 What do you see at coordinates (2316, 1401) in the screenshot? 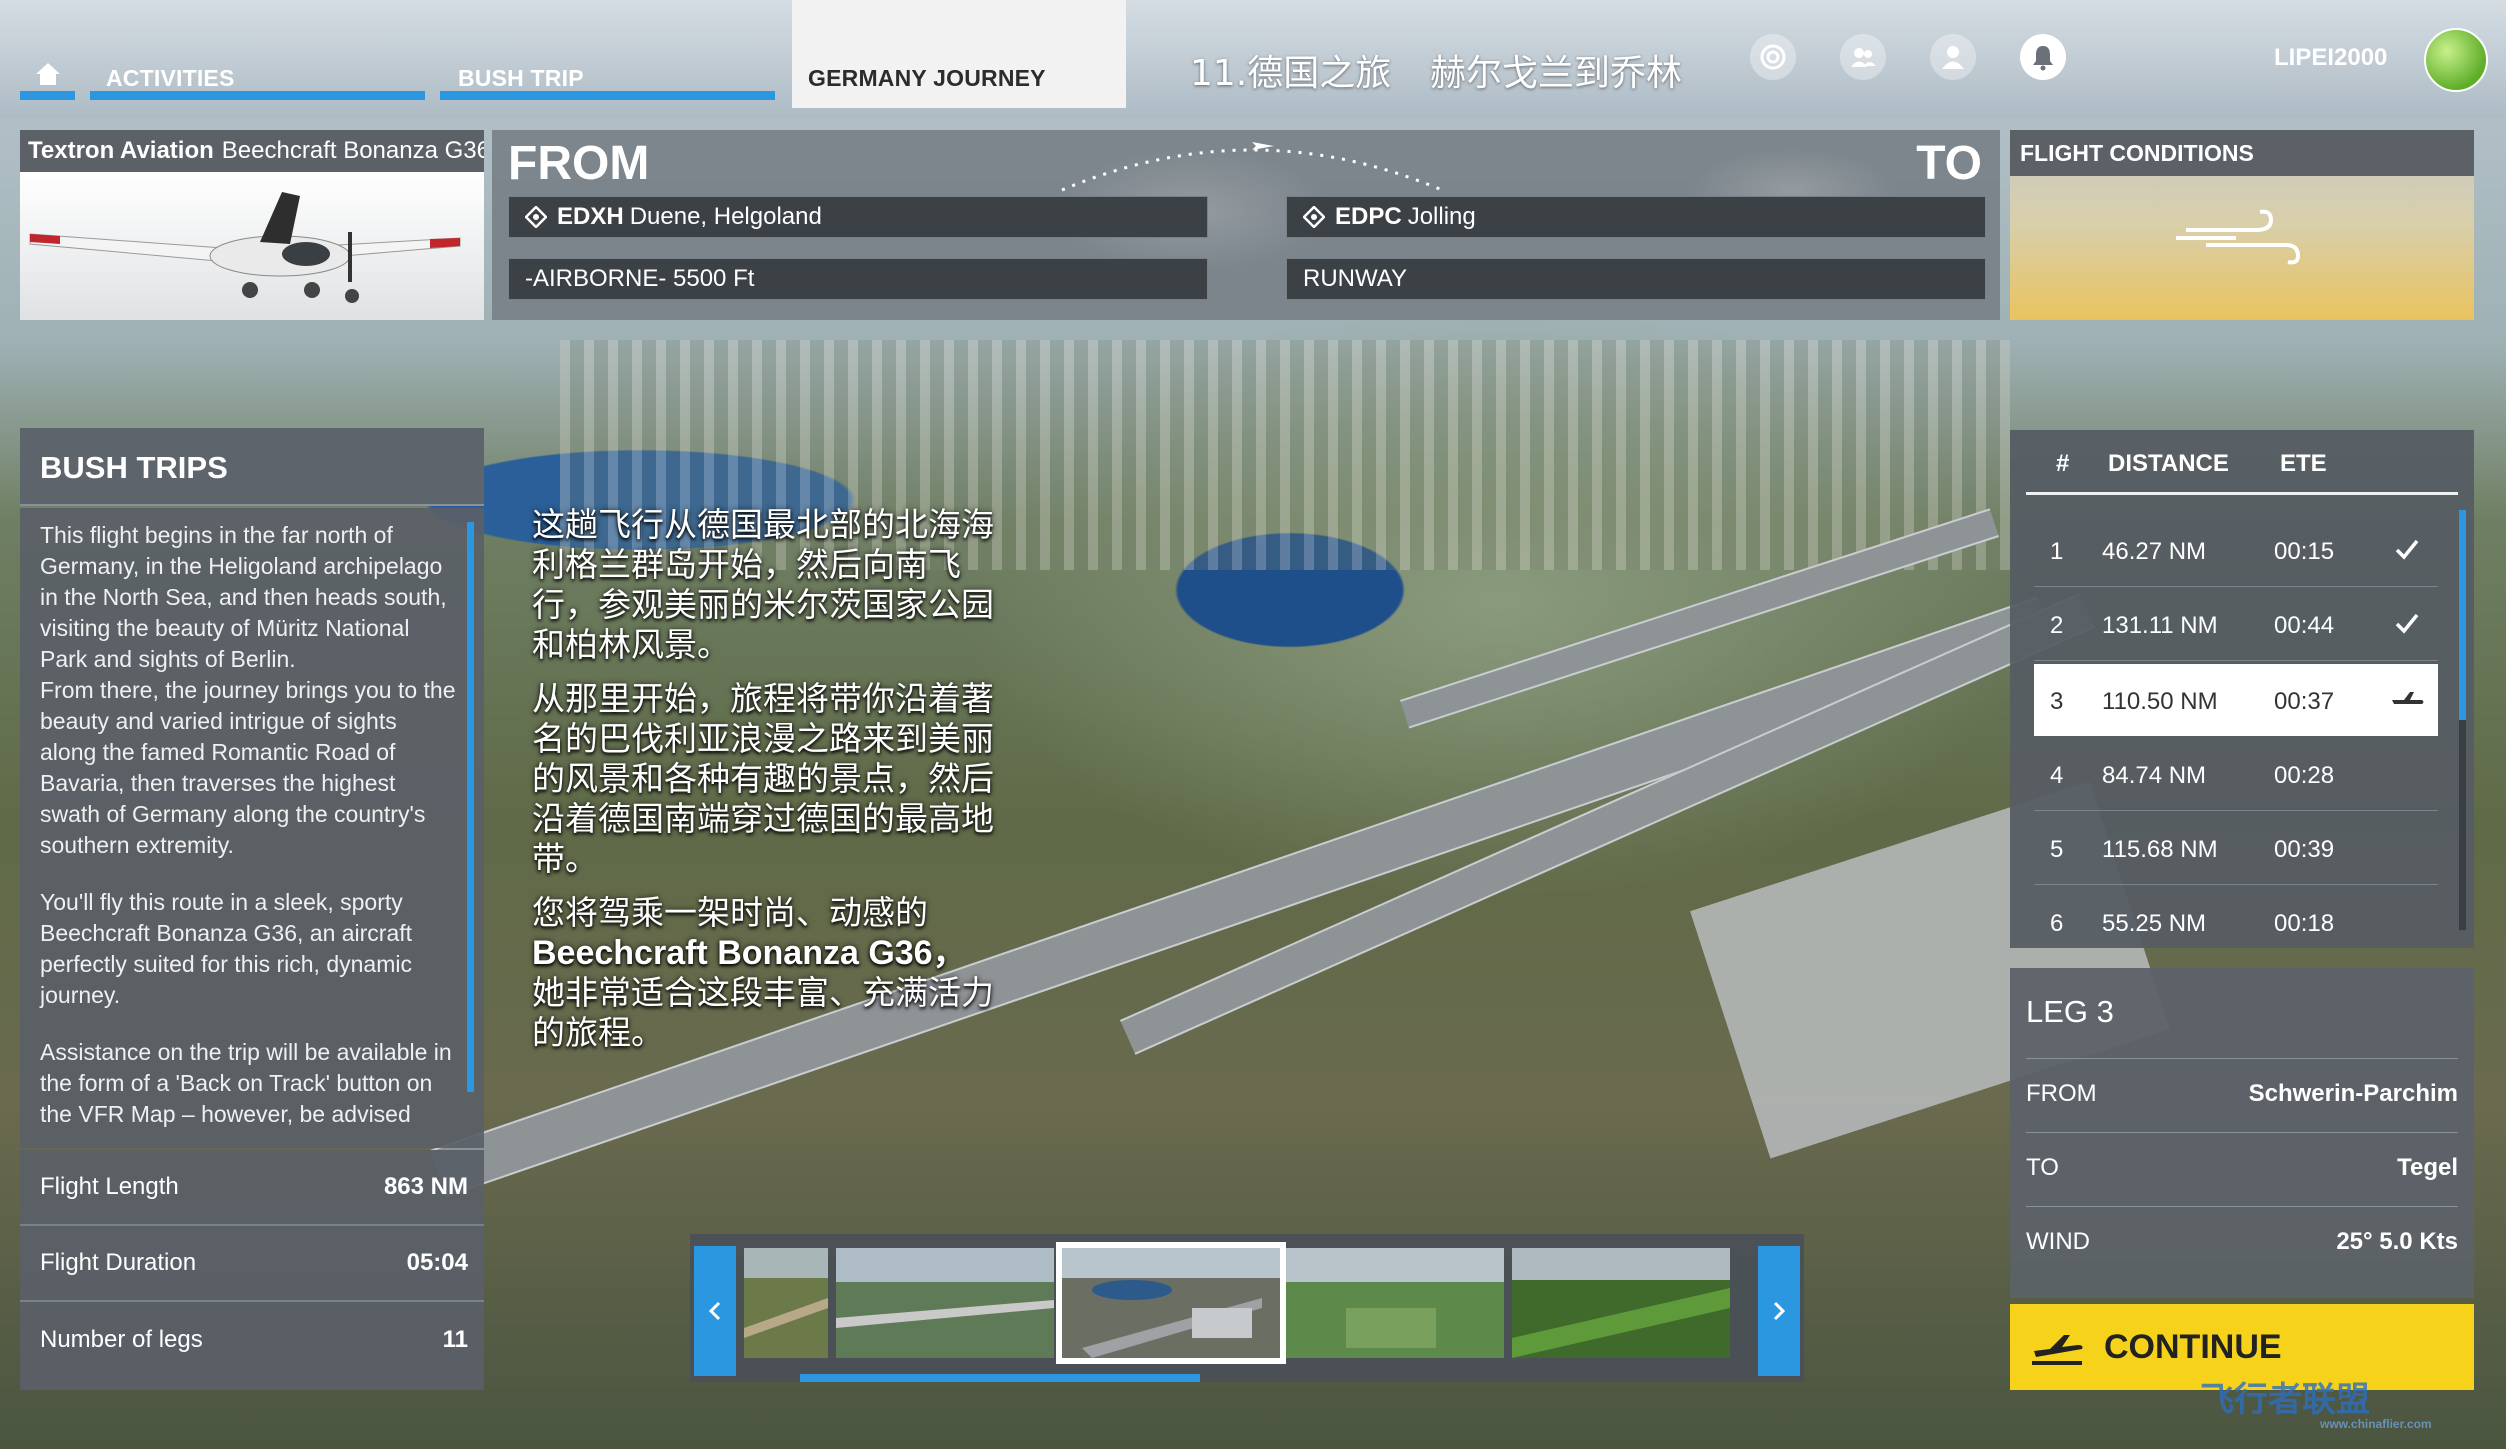
I see `watermark: 飞行者联盟 www.chinaflier.com` at bounding box center [2316, 1401].